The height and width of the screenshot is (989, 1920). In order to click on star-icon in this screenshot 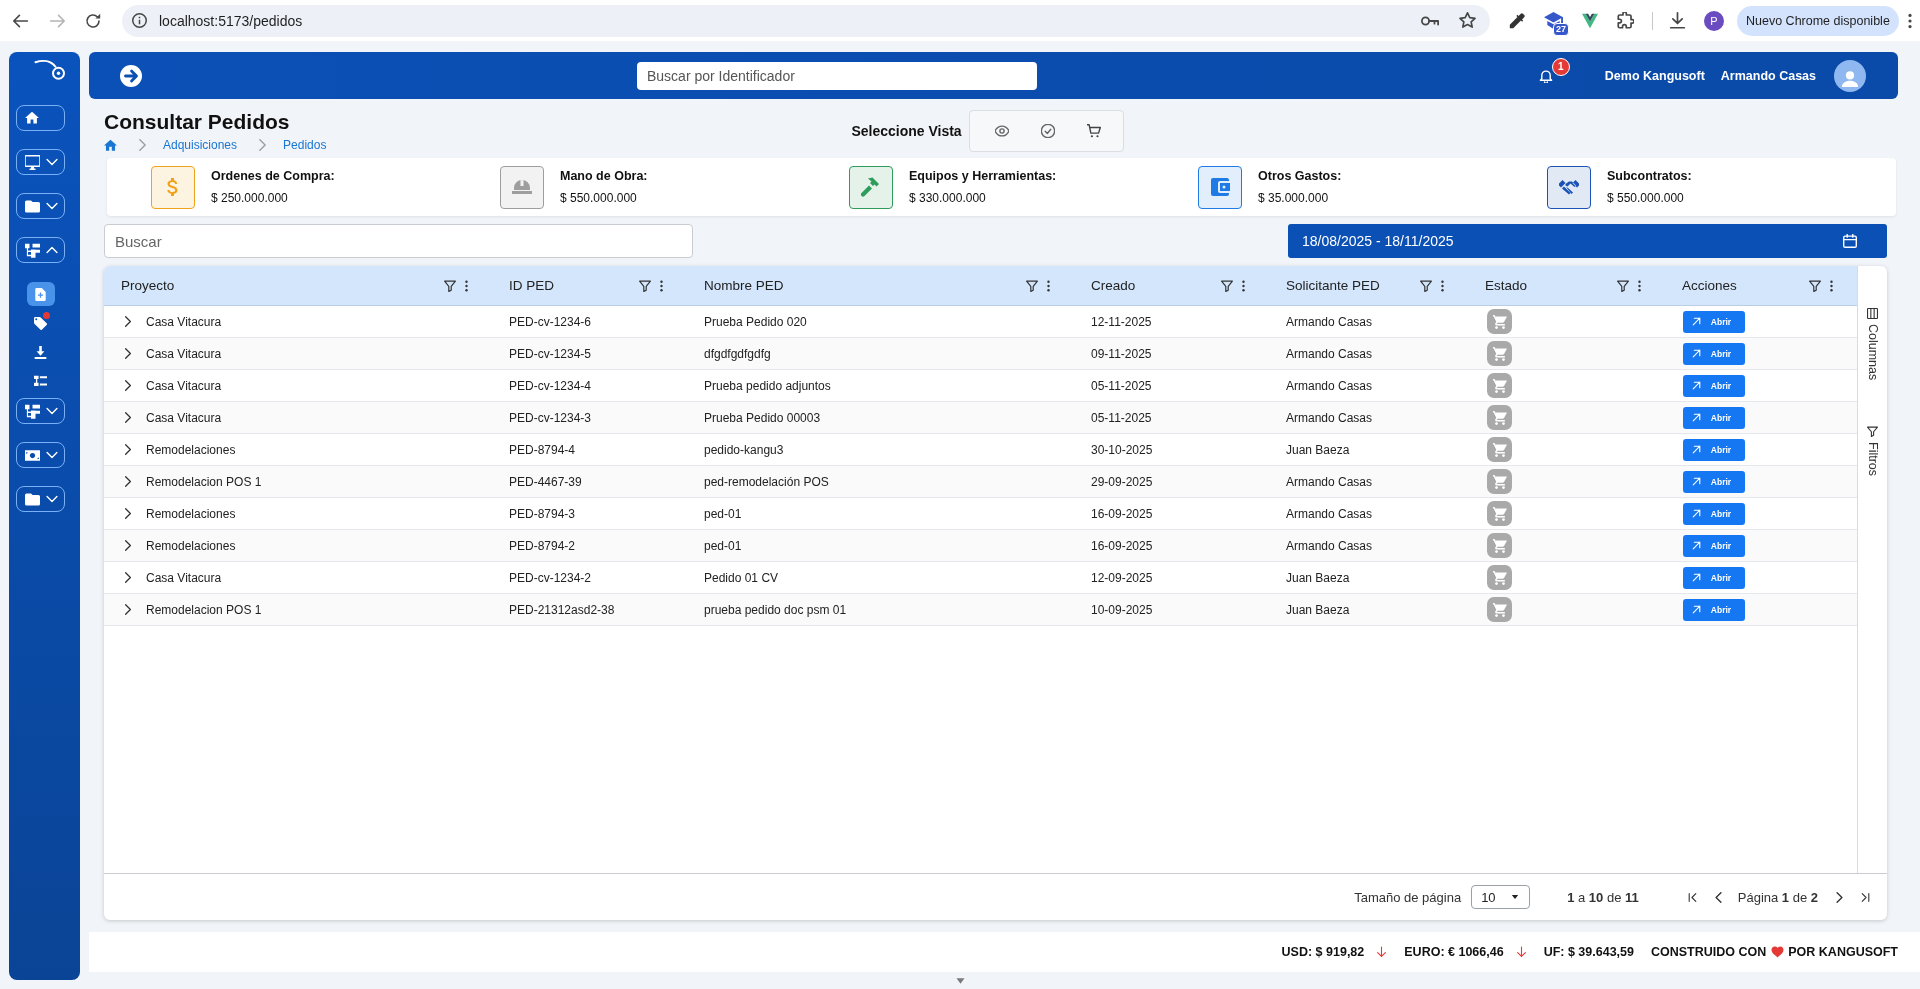, I will do `click(1467, 20)`.